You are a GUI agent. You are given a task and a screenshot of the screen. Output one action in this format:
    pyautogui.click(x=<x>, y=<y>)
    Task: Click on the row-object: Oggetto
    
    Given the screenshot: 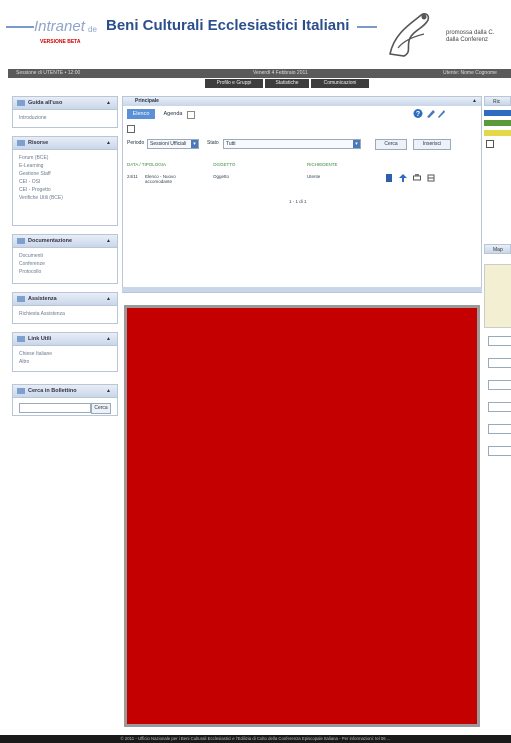 What is the action you would take?
    pyautogui.click(x=221, y=176)
    